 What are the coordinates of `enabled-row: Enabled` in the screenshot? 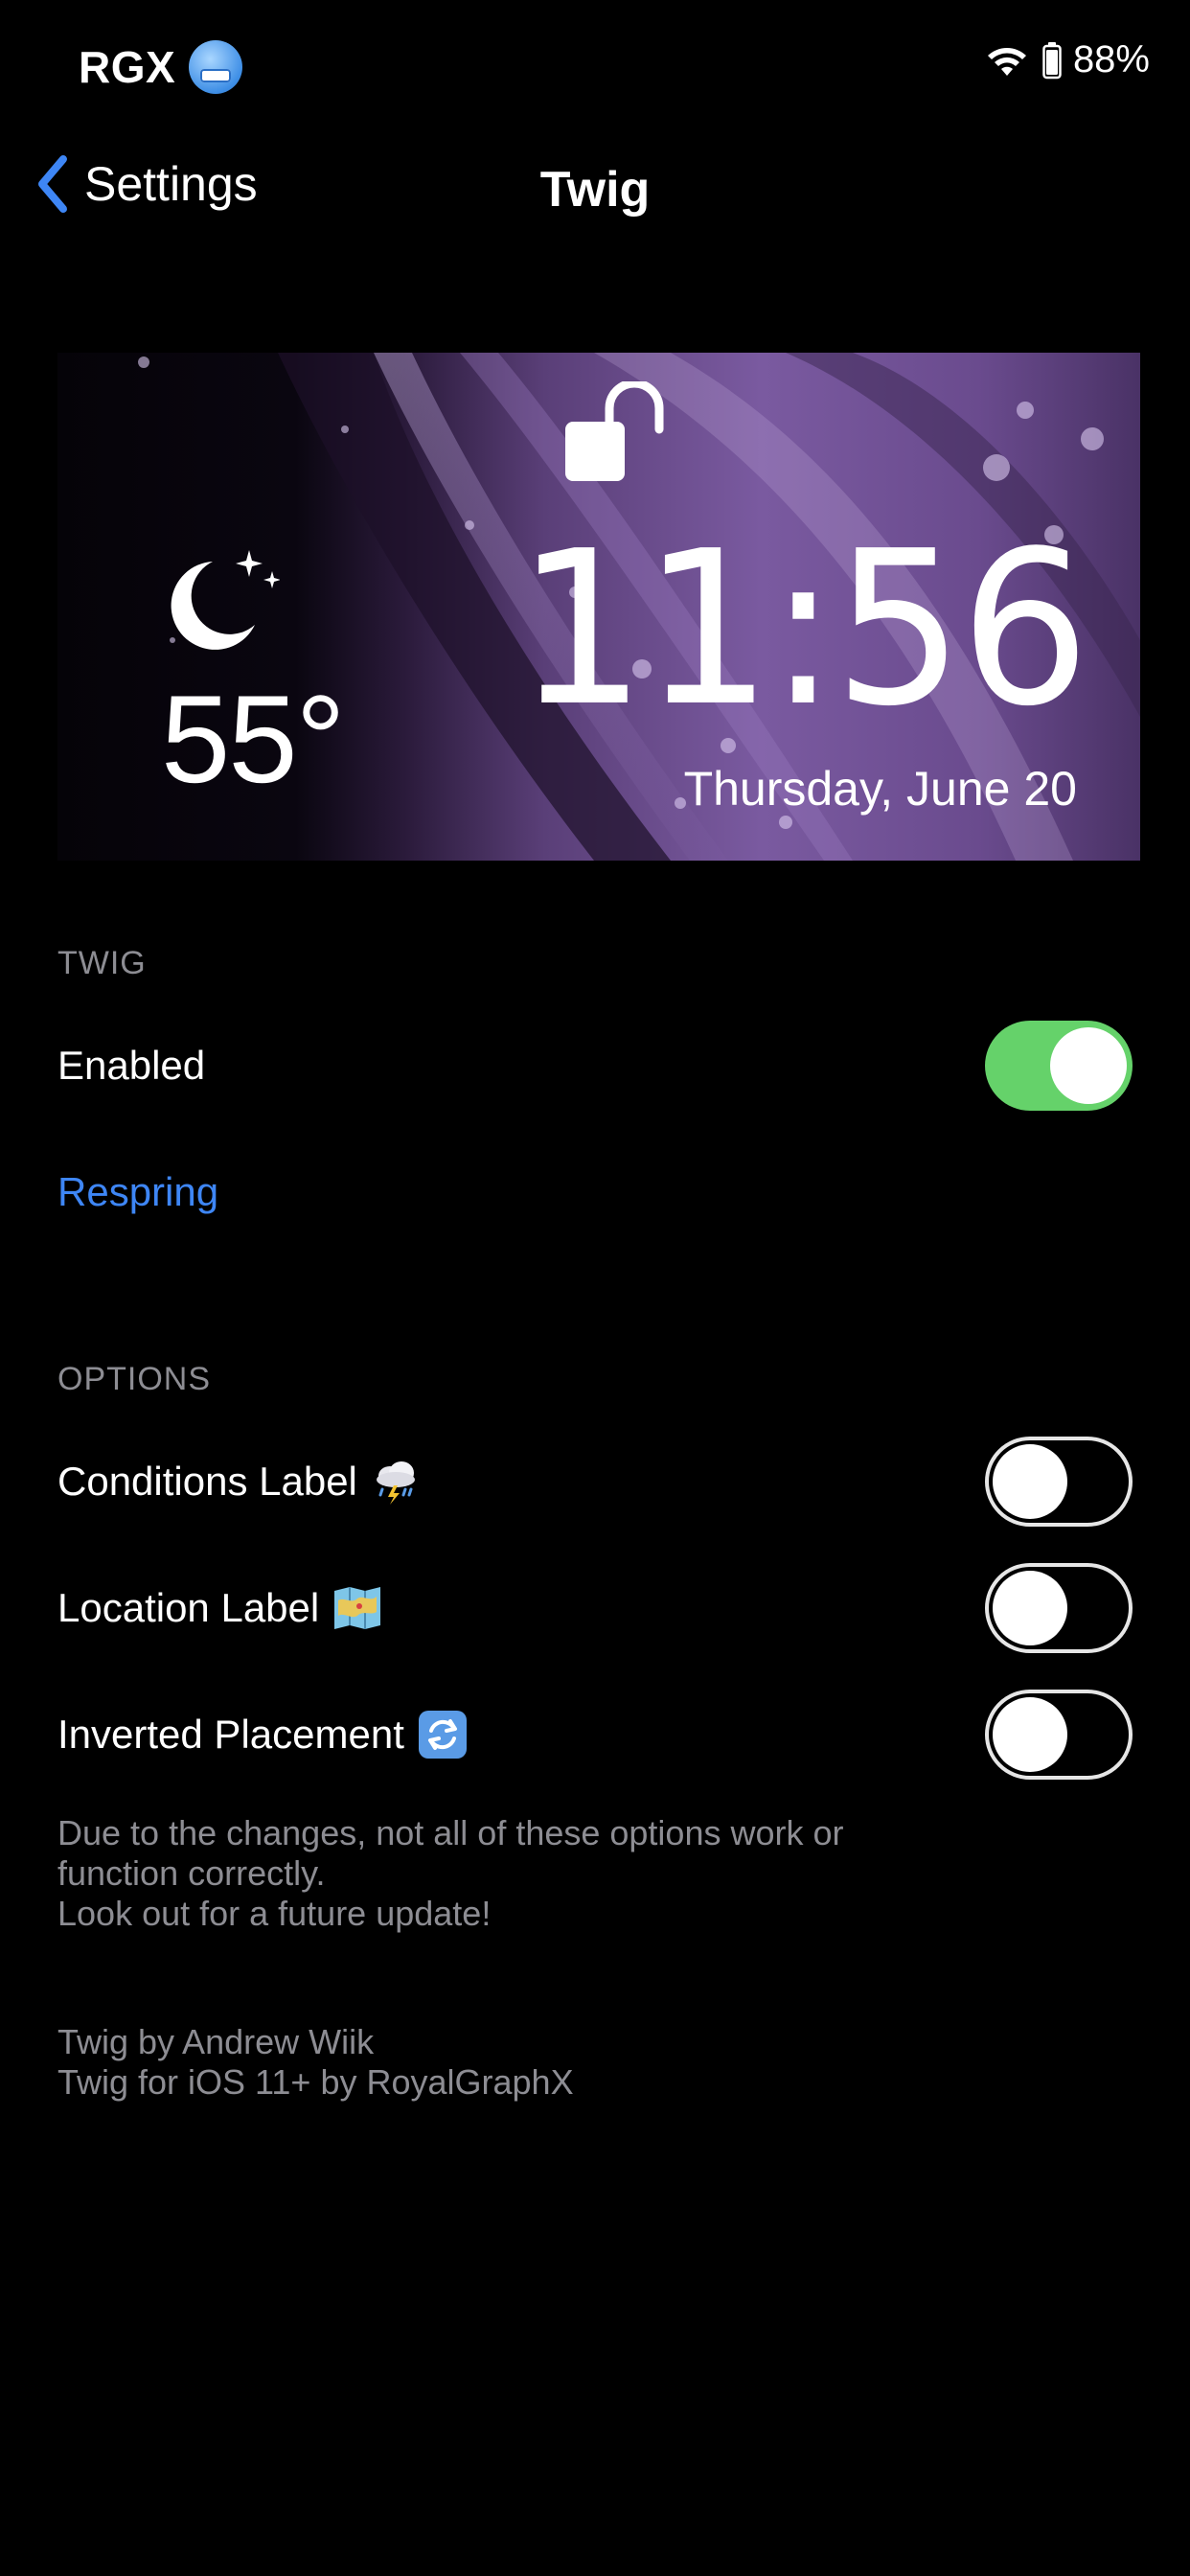 It's located at (595, 1065).